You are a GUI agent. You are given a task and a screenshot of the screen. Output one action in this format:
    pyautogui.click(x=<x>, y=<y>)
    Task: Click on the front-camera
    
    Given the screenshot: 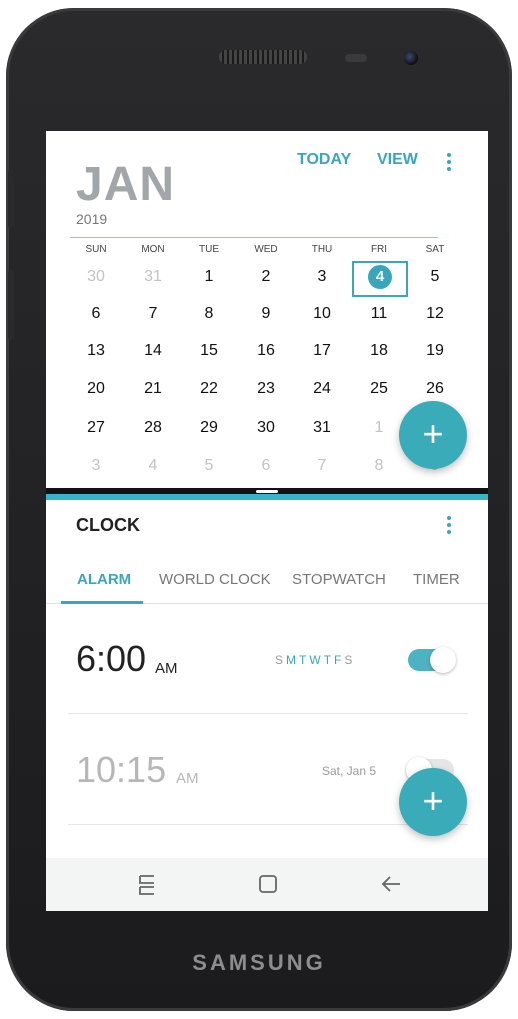 What is the action you would take?
    pyautogui.click(x=411, y=58)
    